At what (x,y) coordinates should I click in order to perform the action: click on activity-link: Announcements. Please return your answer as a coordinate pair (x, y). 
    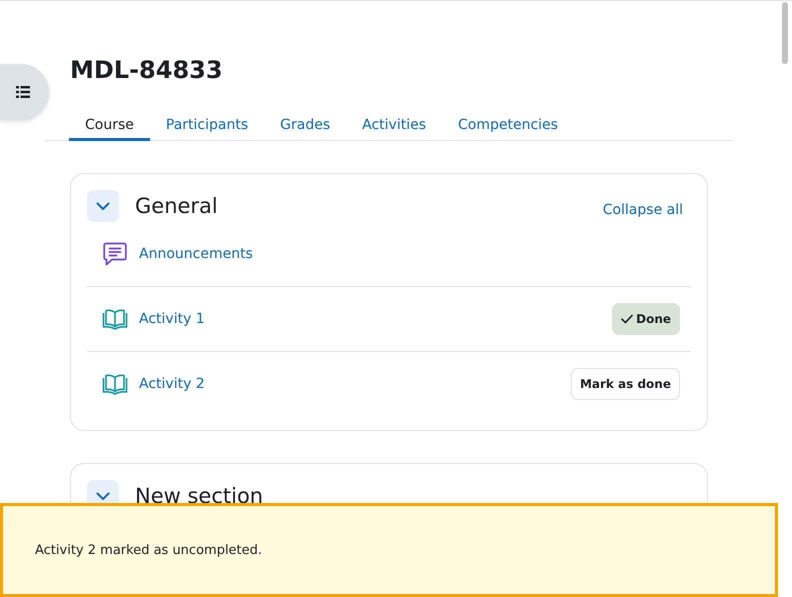
    Looking at the image, I should click on (415, 254).